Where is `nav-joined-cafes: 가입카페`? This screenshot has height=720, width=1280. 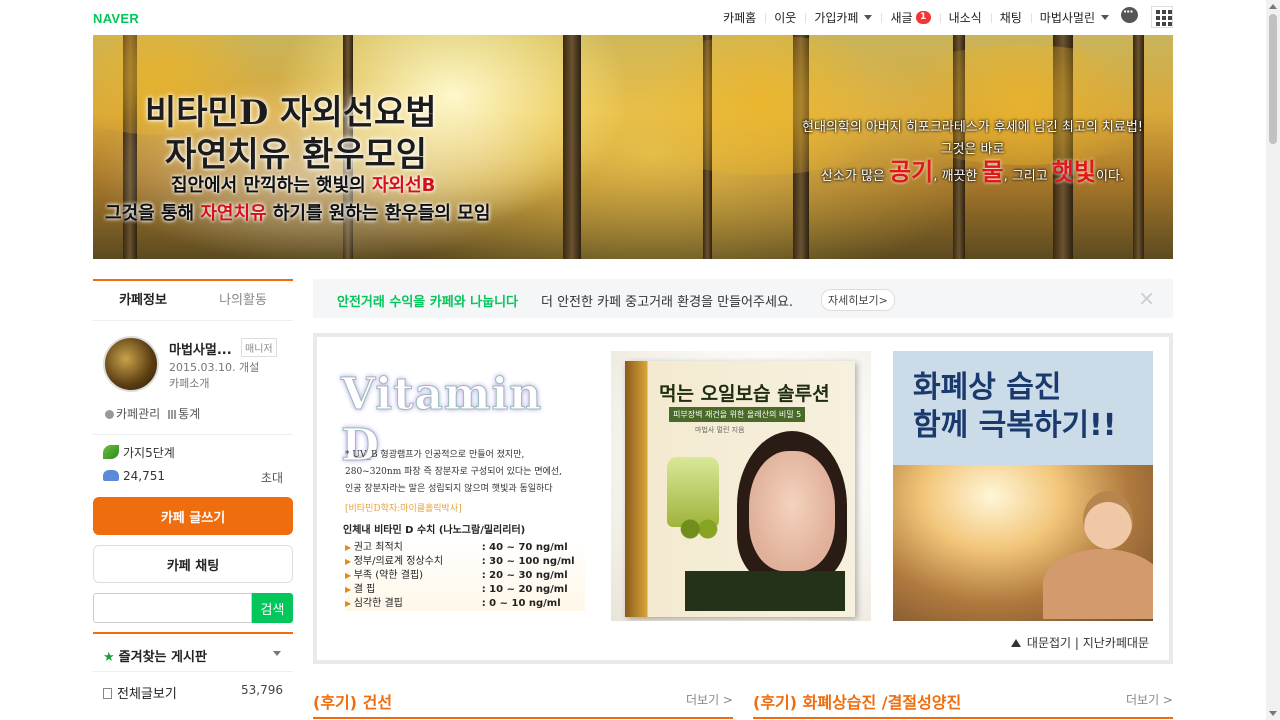
nav-joined-cafes: 가입카페 is located at coordinates (843, 17).